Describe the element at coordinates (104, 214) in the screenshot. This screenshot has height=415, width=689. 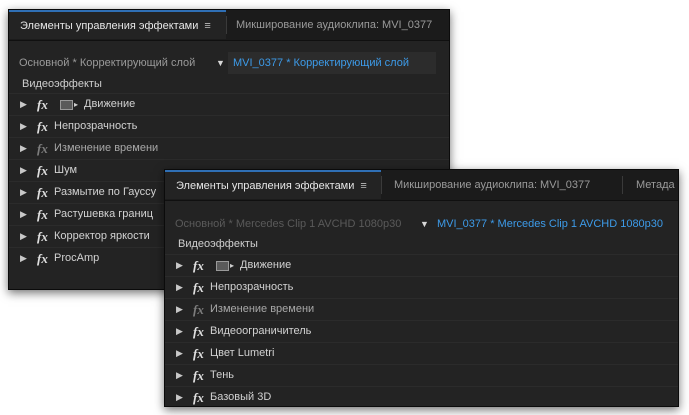
I see `effect-label: Растушевка границ` at that location.